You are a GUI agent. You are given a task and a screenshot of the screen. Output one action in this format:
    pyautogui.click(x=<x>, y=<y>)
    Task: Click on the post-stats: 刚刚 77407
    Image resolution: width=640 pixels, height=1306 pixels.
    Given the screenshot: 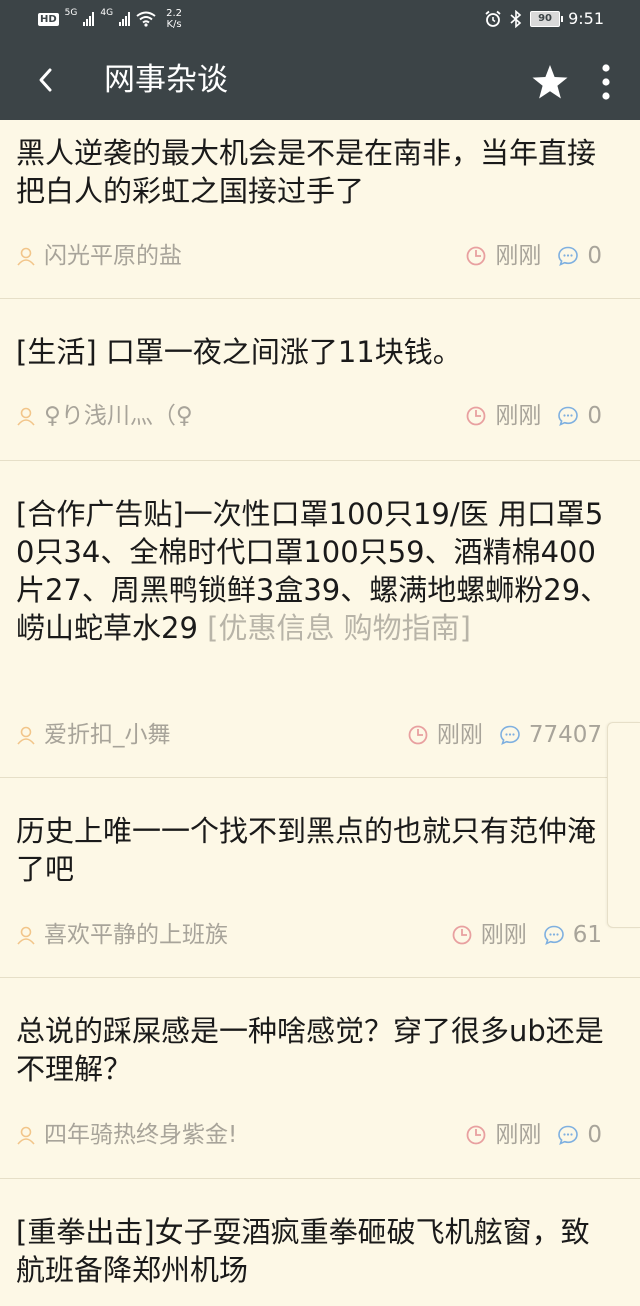 What is the action you would take?
    pyautogui.click(x=504, y=735)
    